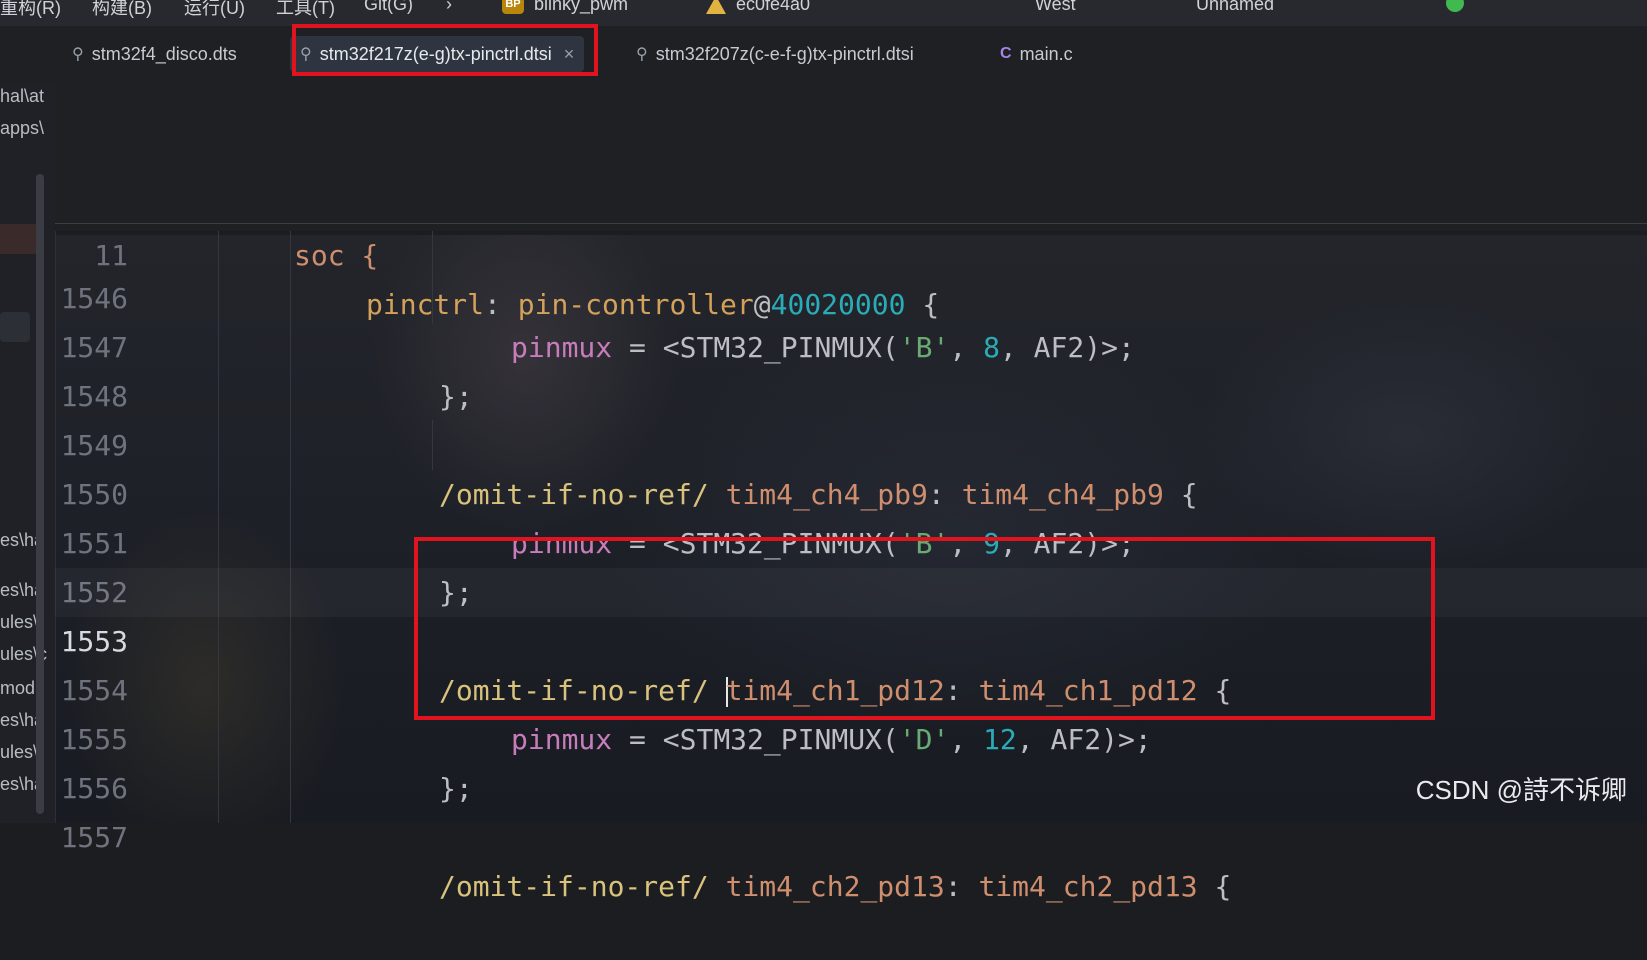 The image size is (1647, 960). I want to click on tab-label: stm32f207z(c-e-f-g)tx-pinctrl.dtsi, so click(784, 53).